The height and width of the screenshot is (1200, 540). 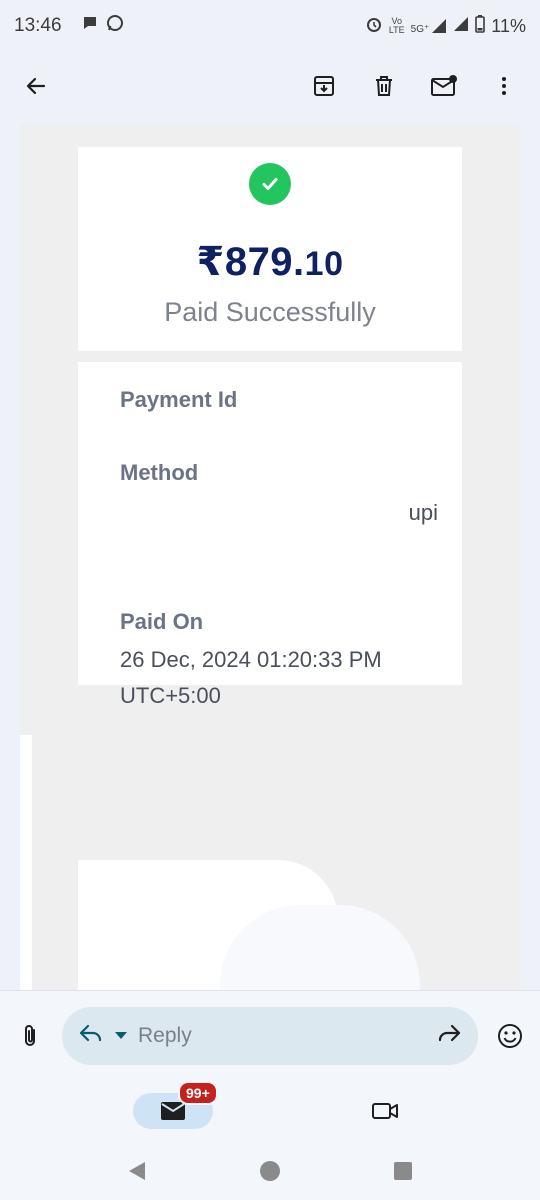 What do you see at coordinates (162, 621) in the screenshot?
I see `paid-on-label: Paid On` at bounding box center [162, 621].